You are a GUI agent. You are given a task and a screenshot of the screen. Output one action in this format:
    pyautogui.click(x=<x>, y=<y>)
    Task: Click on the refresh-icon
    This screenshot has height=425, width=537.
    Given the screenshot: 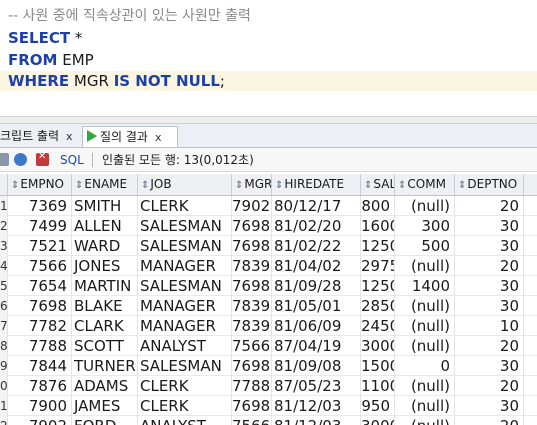 What is the action you would take?
    pyautogui.click(x=20, y=159)
    